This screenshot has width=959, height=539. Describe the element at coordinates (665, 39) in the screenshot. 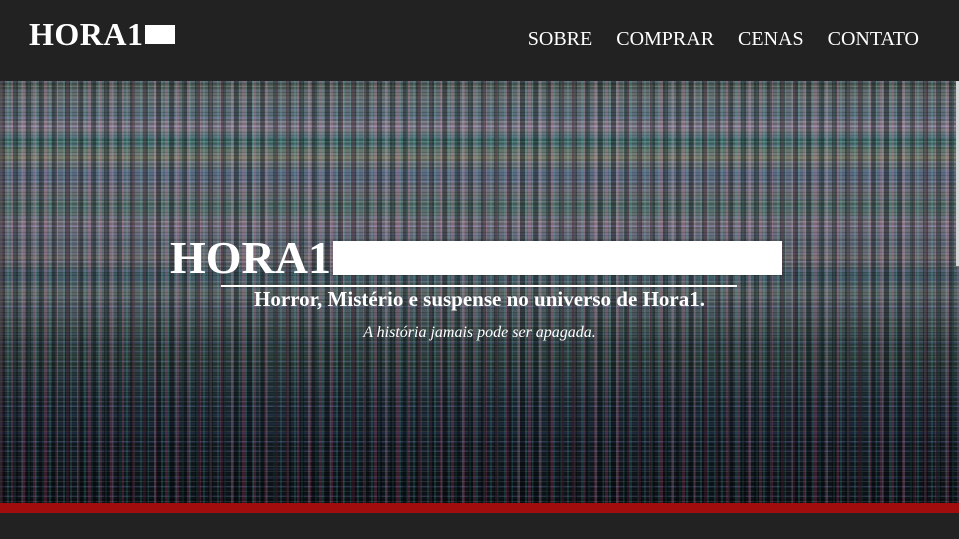

I see `nav-link-comprar: COMPRAR` at that location.